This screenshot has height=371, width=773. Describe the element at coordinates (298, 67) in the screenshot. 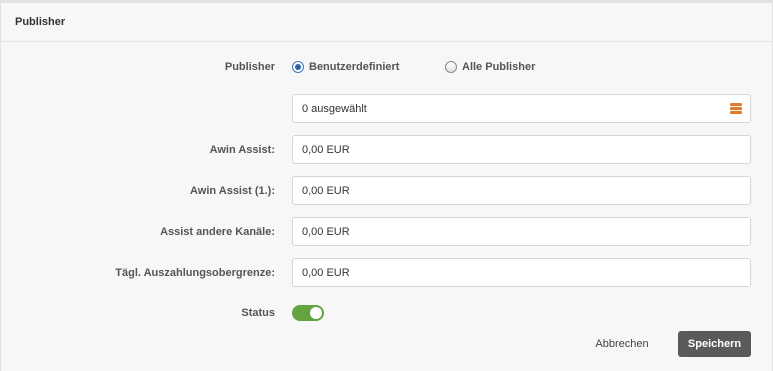

I see `radio-checked-icon` at that location.